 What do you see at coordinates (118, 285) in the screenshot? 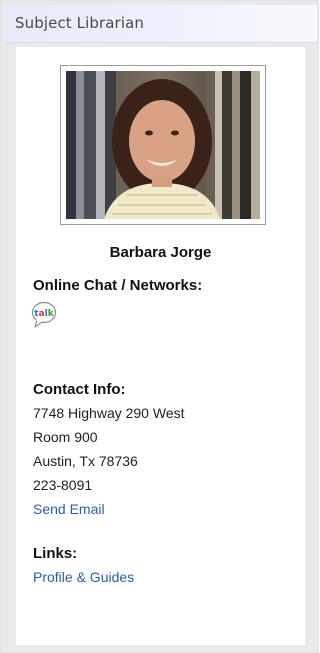
I see `online-chat-heading: Online Chat / Networks:` at bounding box center [118, 285].